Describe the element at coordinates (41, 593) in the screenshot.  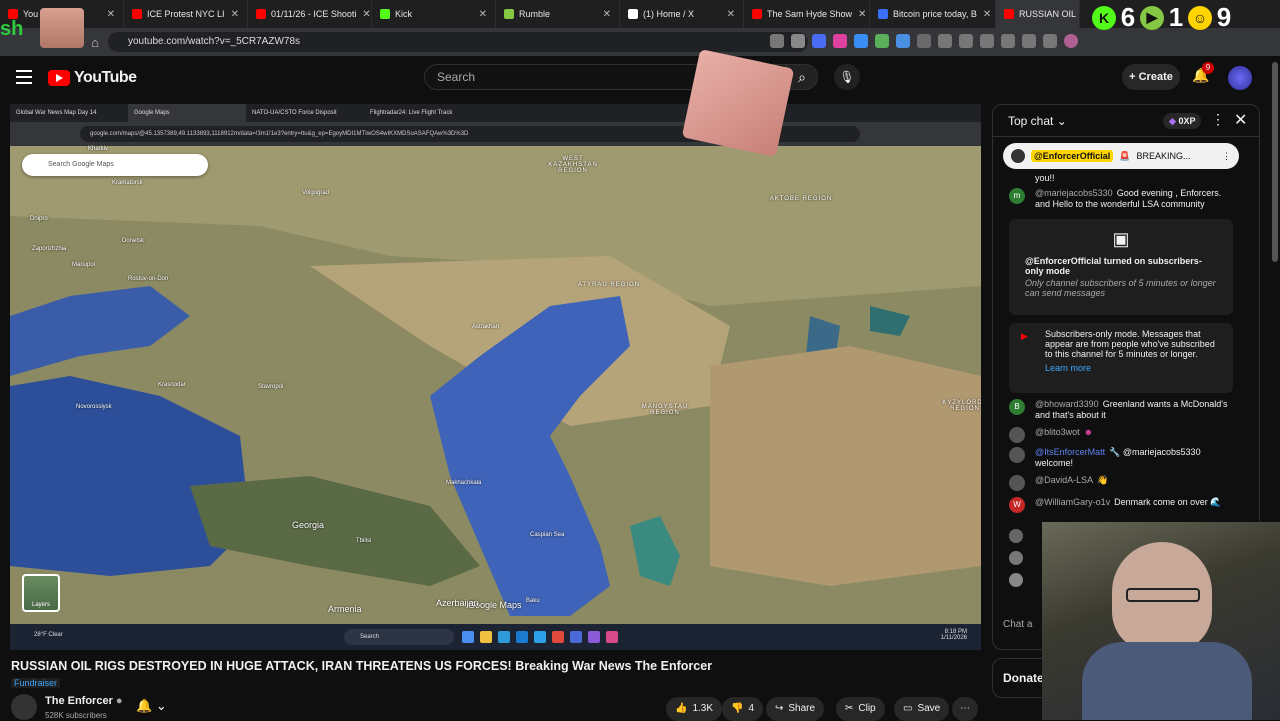
I see `map-layers-button: Layers` at that location.